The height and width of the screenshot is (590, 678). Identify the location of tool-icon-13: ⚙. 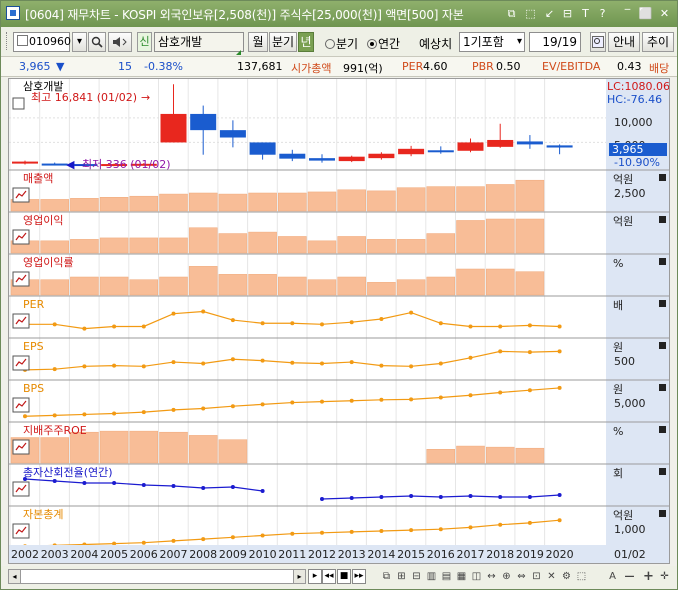
(566, 576).